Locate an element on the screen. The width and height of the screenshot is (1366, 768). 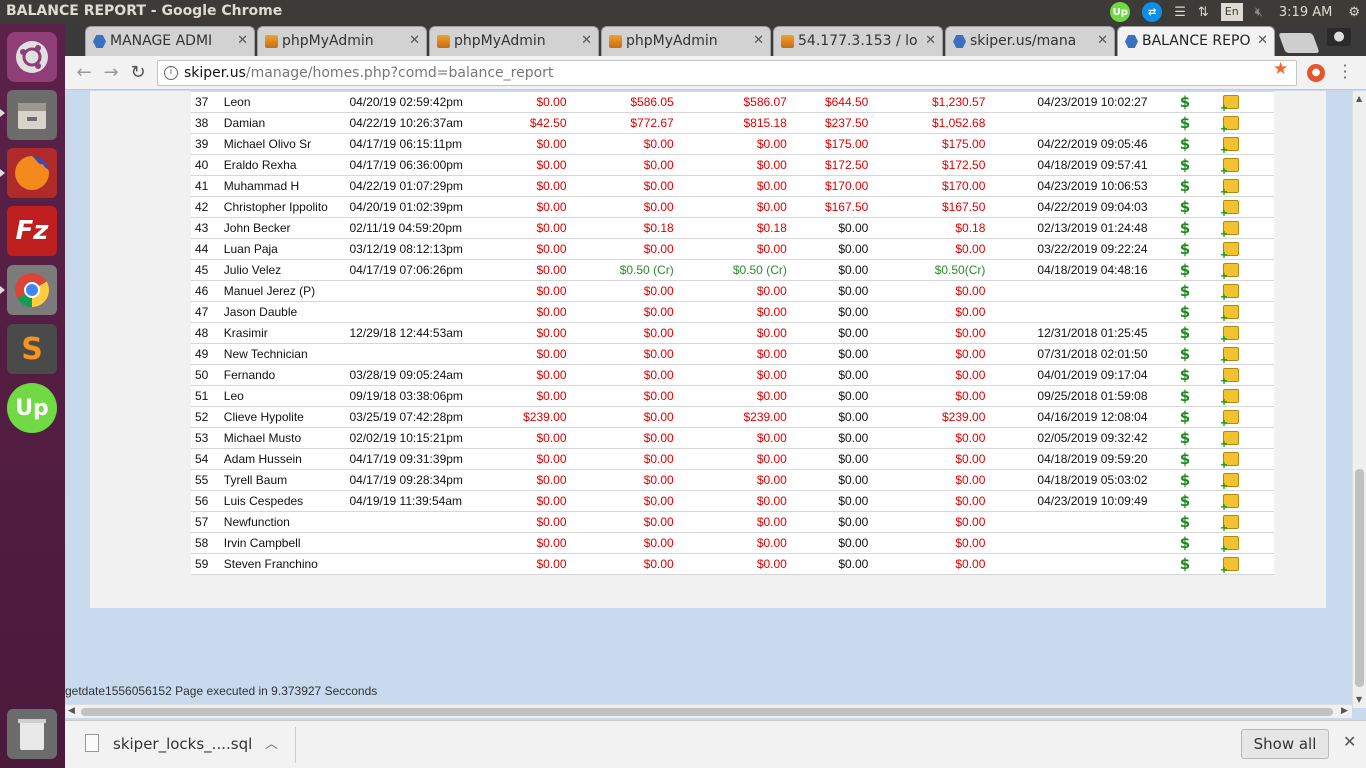
back-icon: ← is located at coordinates (84, 73).